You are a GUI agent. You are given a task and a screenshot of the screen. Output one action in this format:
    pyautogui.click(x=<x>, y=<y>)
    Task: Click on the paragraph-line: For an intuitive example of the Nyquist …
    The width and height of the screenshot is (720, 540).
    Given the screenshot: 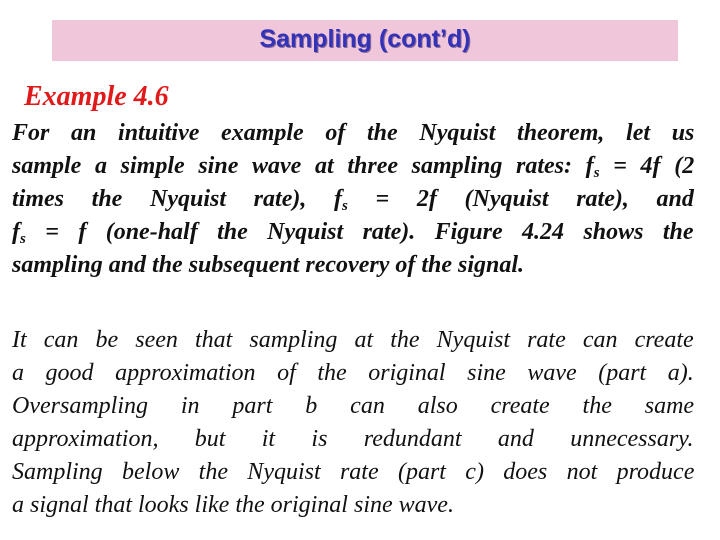 What is the action you would take?
    pyautogui.click(x=353, y=133)
    